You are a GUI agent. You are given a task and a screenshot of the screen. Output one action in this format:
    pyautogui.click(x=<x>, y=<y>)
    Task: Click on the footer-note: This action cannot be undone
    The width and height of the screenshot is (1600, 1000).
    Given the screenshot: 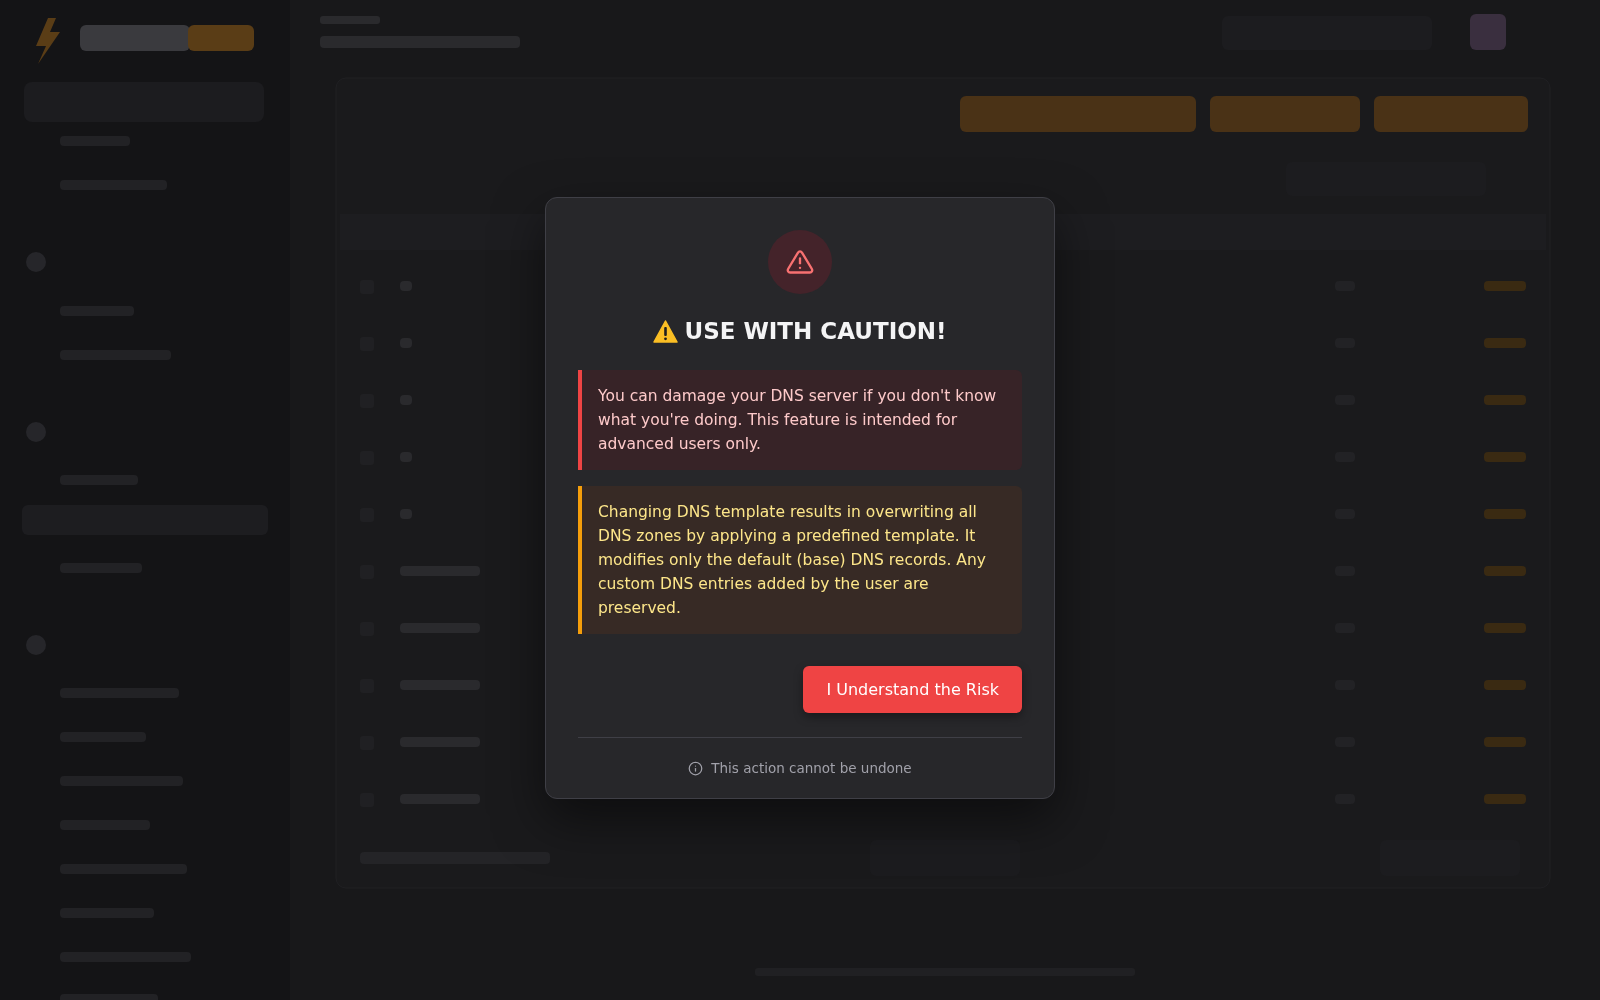 What is the action you would take?
    pyautogui.click(x=811, y=768)
    